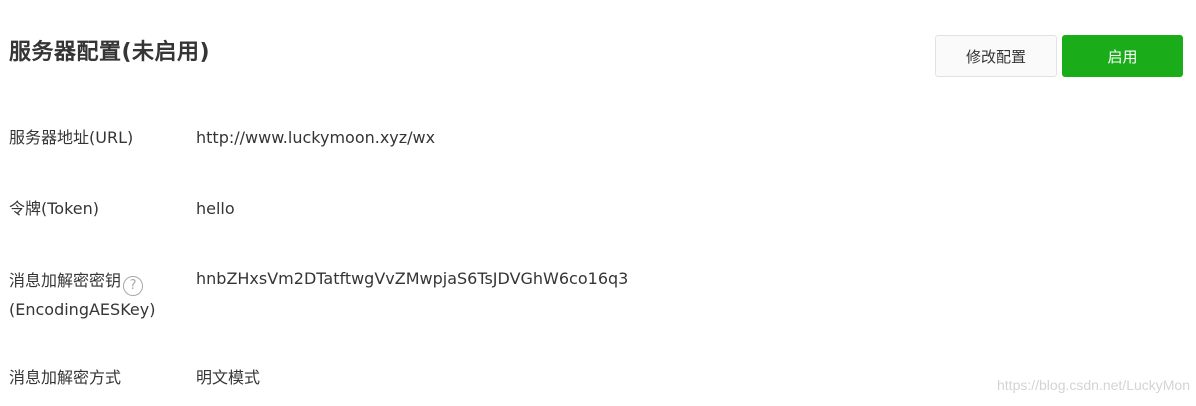 The width and height of the screenshot is (1196, 406). I want to click on encryption-mode-label: 消息加解密方式, so click(65, 377).